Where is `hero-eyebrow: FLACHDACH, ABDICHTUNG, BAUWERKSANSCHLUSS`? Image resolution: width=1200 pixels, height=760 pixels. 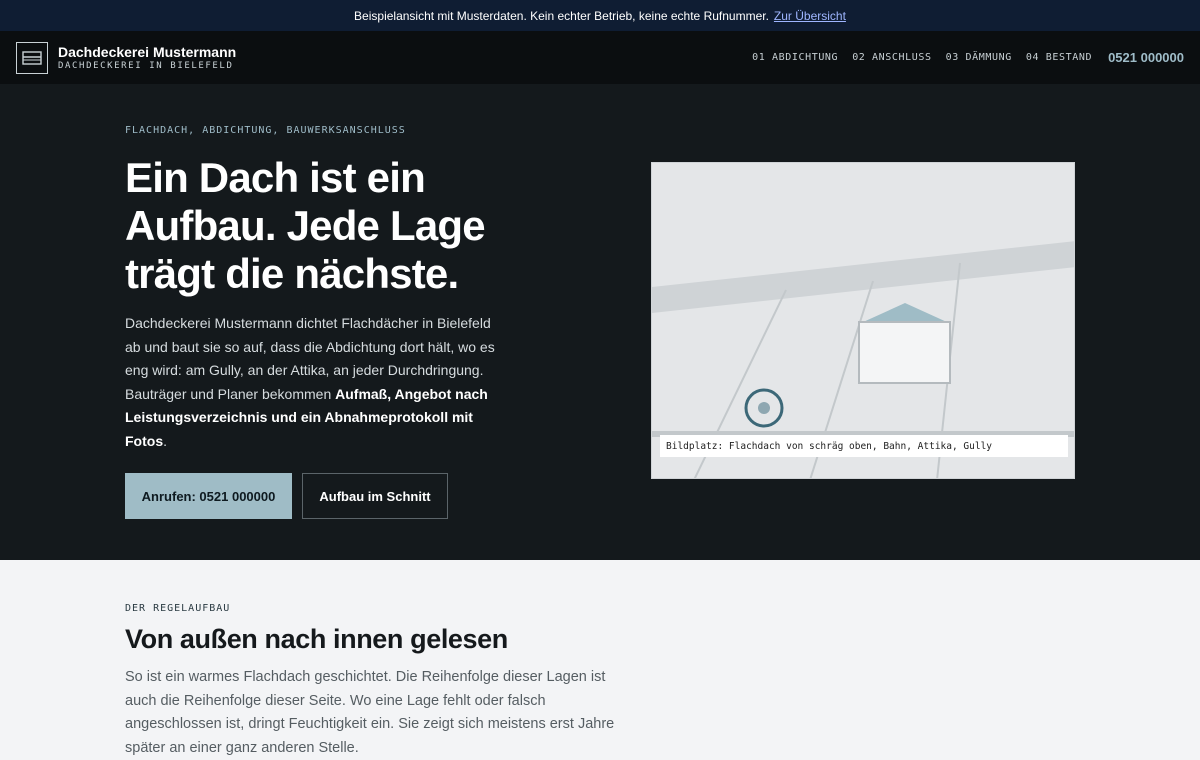
hero-eyebrow: FLACHDACH, ABDICHTUNG, BAUWERKSANSCHLUSS is located at coordinates (265, 130).